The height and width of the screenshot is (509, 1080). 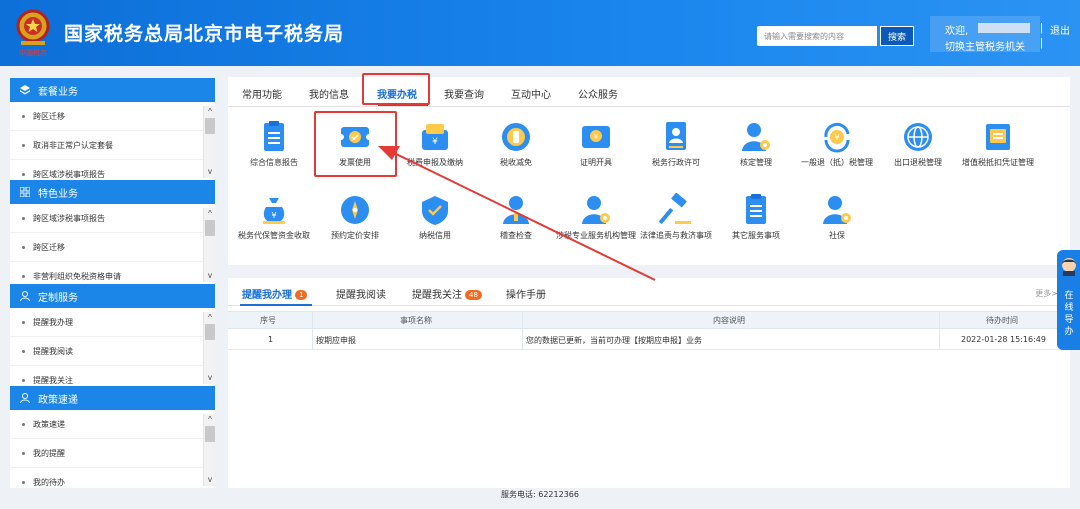 I want to click on tax-emblem-icon: 中国税务, so click(x=33, y=33).